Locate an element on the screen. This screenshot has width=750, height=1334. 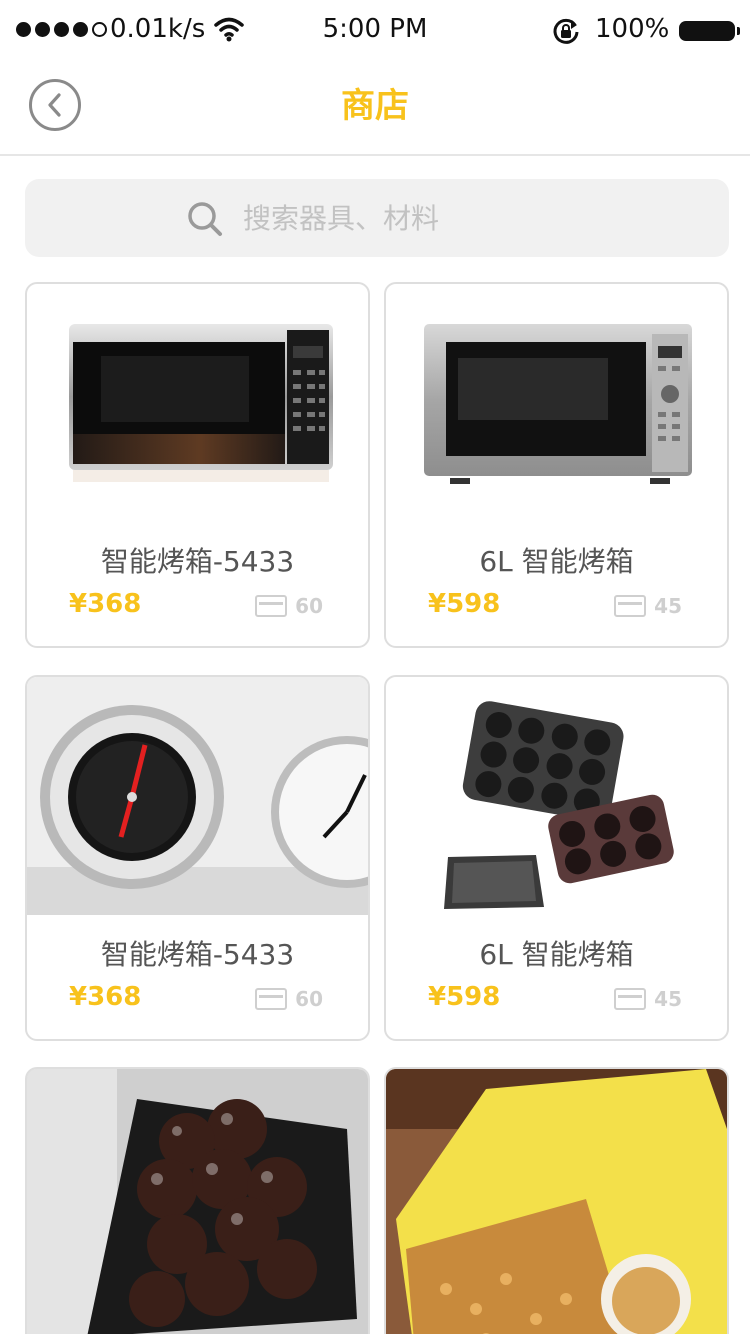
search-bar is located at coordinates (377, 218).